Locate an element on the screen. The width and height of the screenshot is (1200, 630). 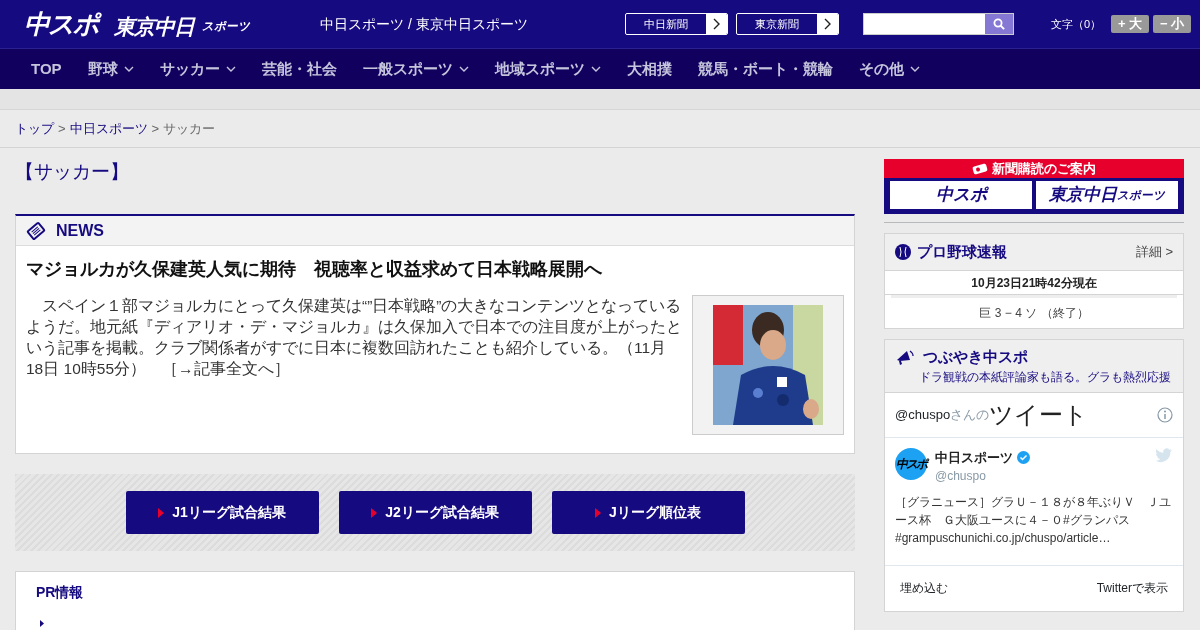
nav-item: その他 is located at coordinates (889, 69).